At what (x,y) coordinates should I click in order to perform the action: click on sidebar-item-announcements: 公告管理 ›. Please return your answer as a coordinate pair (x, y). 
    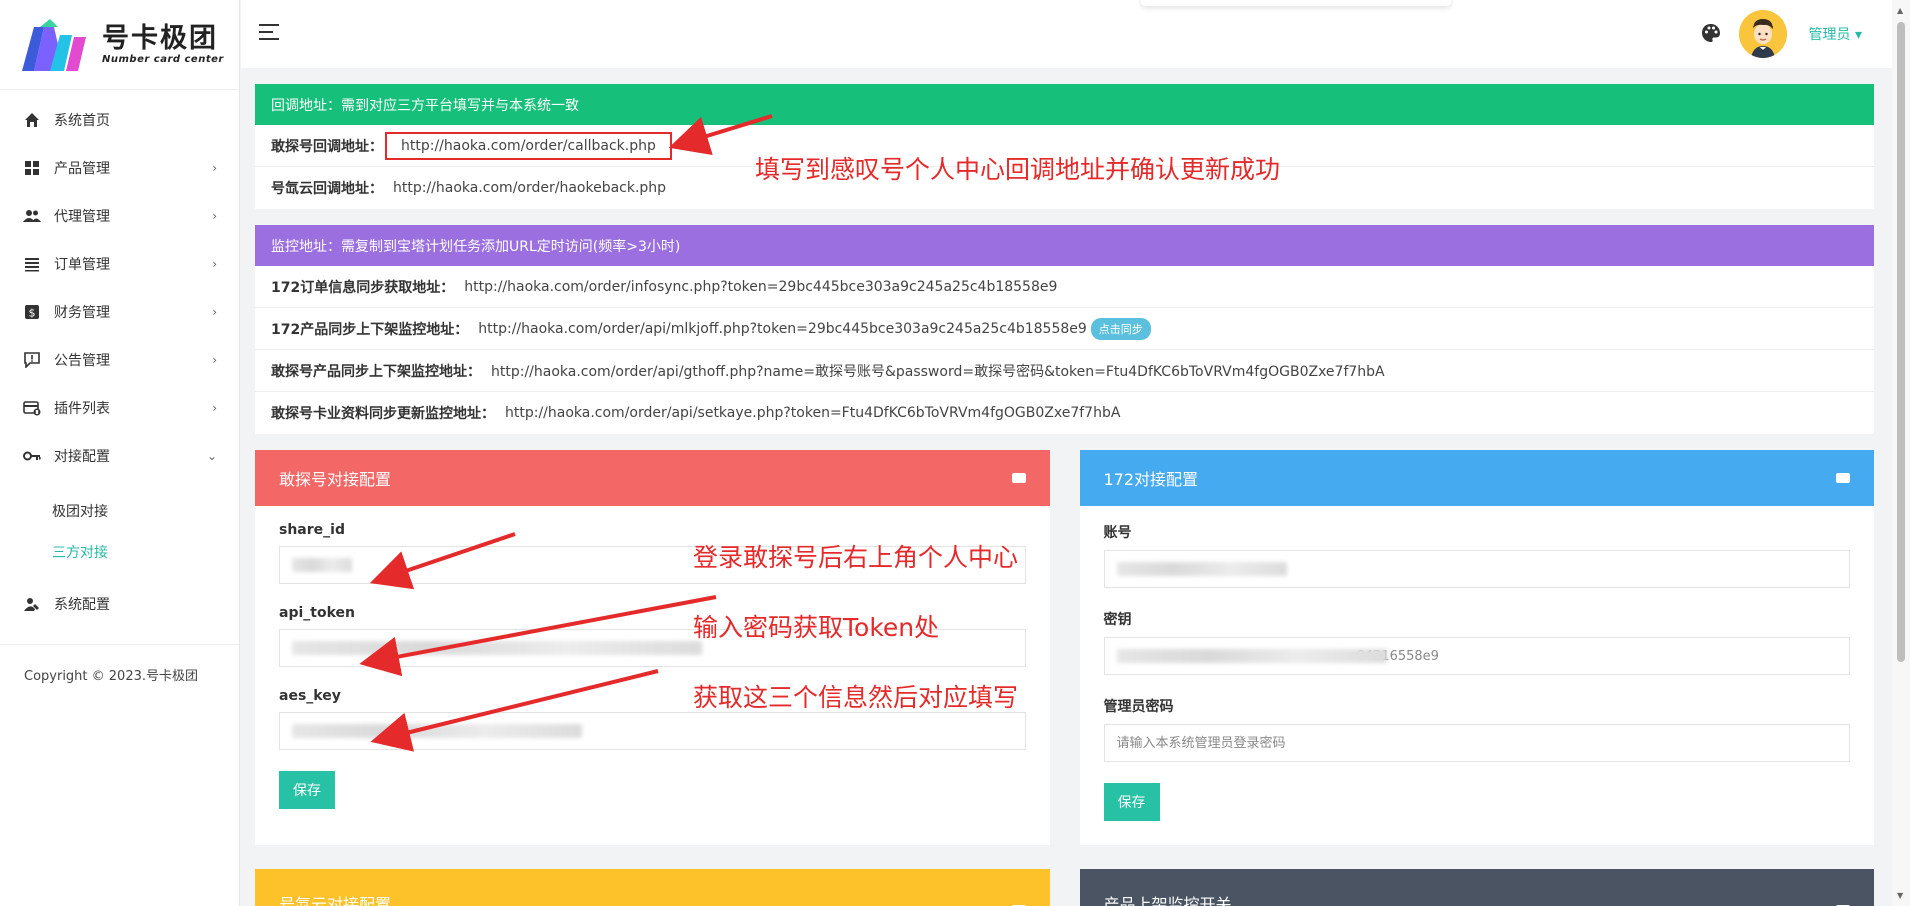
    Looking at the image, I should click on (119, 360).